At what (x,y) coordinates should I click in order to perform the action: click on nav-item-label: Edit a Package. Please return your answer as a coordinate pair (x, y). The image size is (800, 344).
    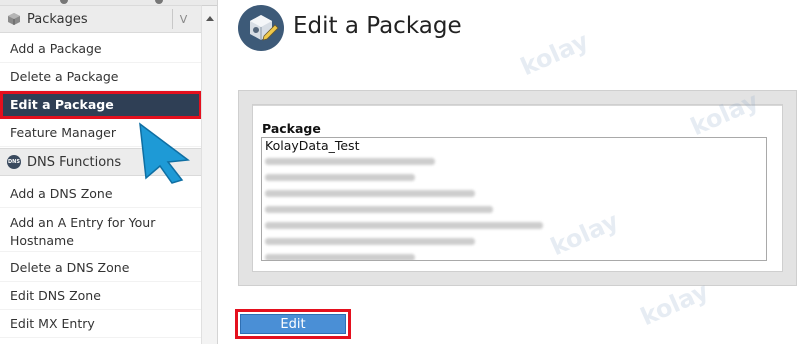
    Looking at the image, I should click on (62, 104).